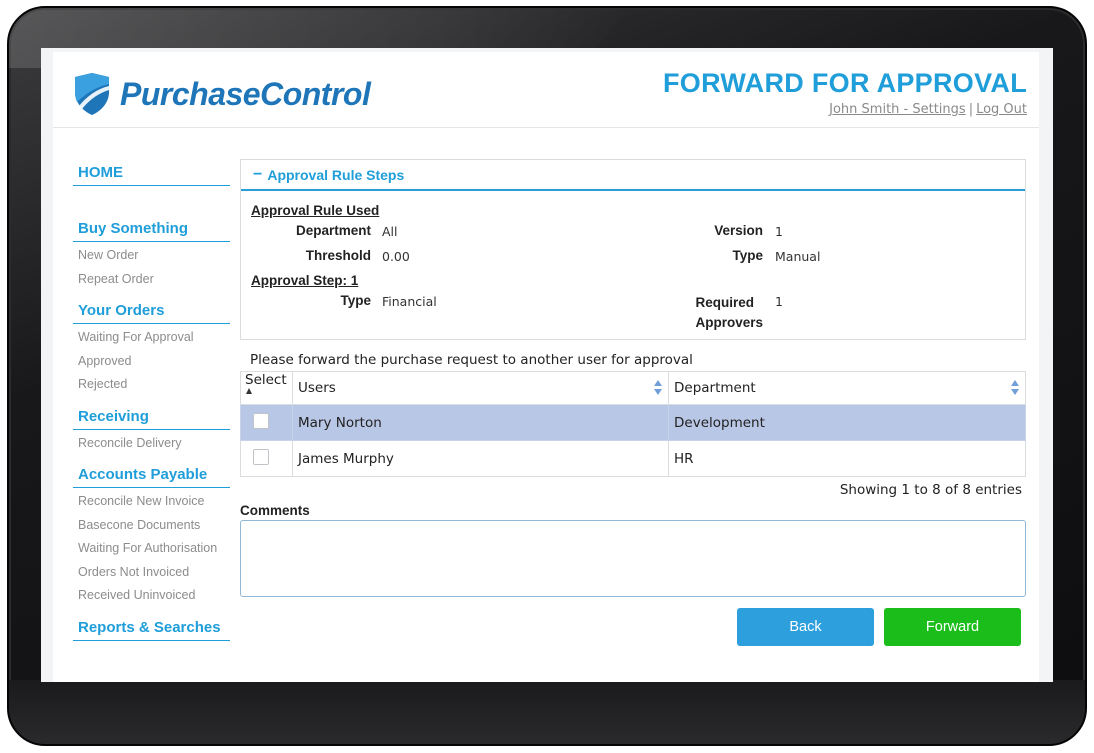 This screenshot has height=753, width=1094. I want to click on settings-link: John Smith - Settings, so click(897, 109).